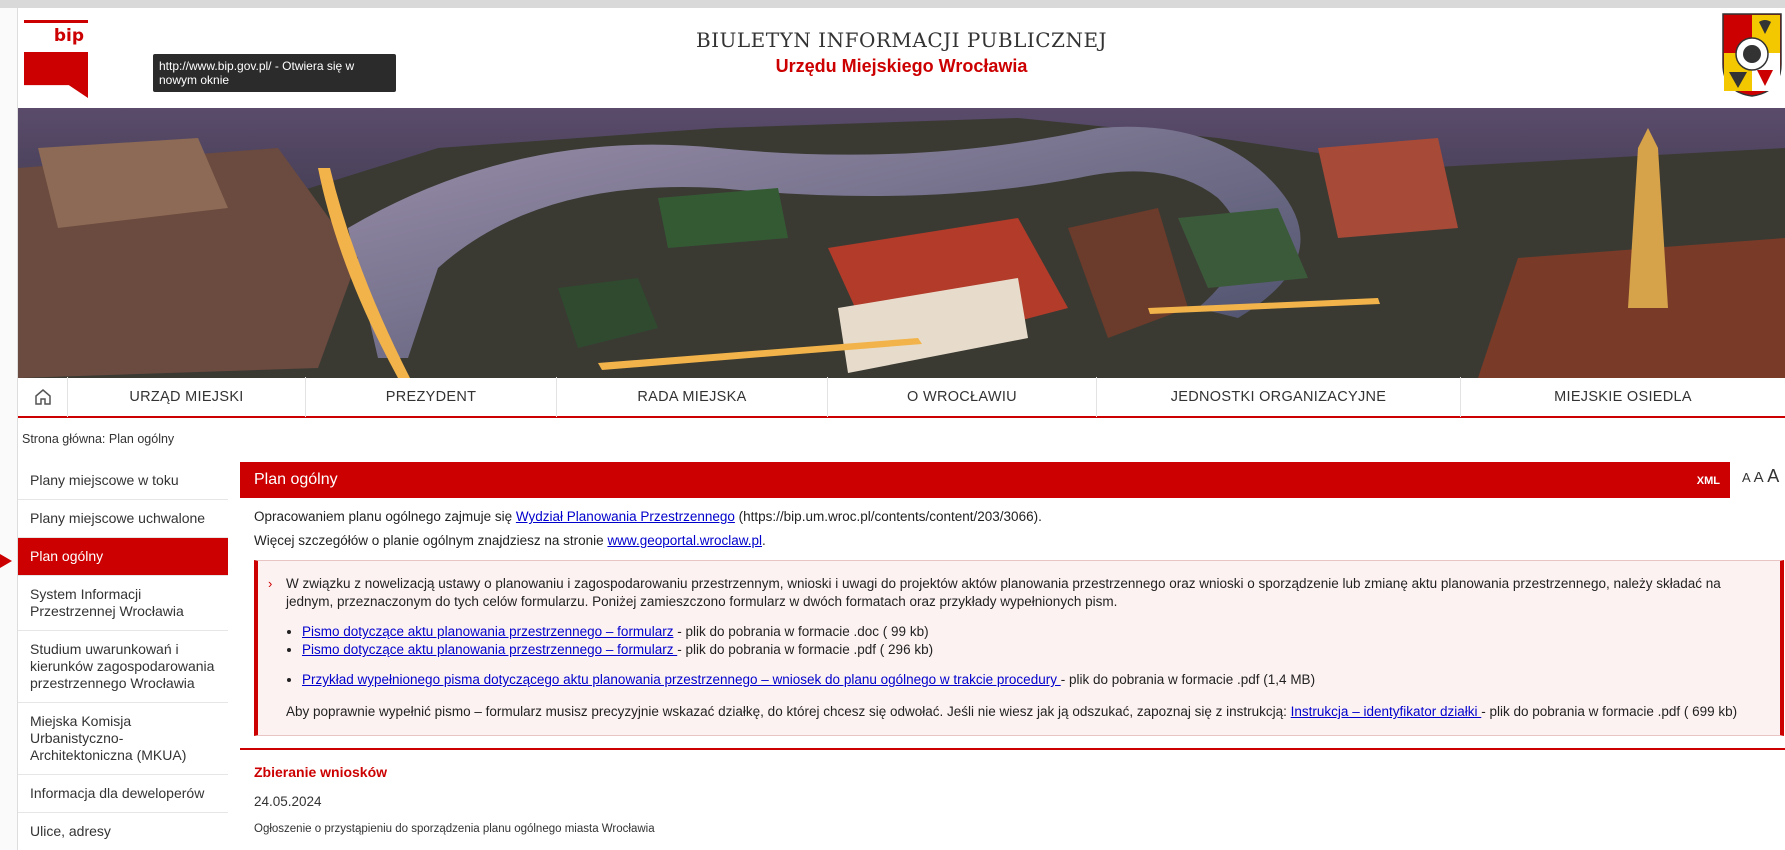  I want to click on home-button, so click(43, 397).